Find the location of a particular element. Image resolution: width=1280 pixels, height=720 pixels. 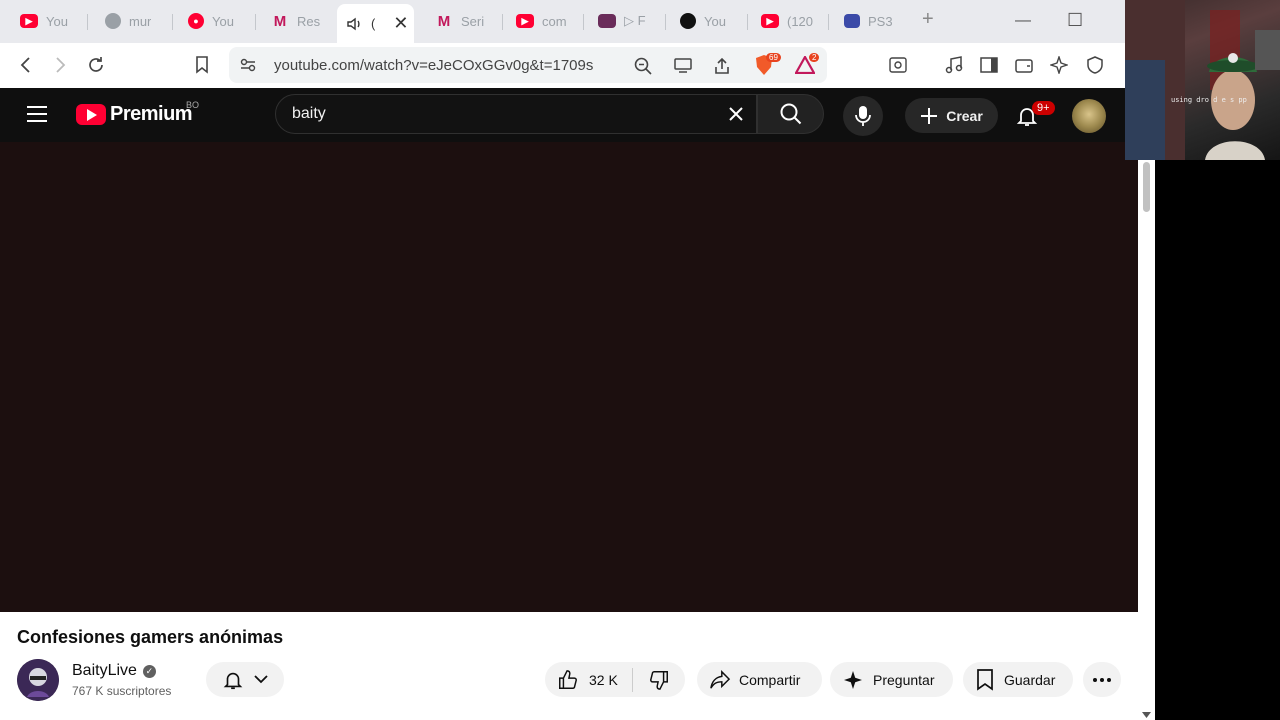

voice-search-button is located at coordinates (863, 116).